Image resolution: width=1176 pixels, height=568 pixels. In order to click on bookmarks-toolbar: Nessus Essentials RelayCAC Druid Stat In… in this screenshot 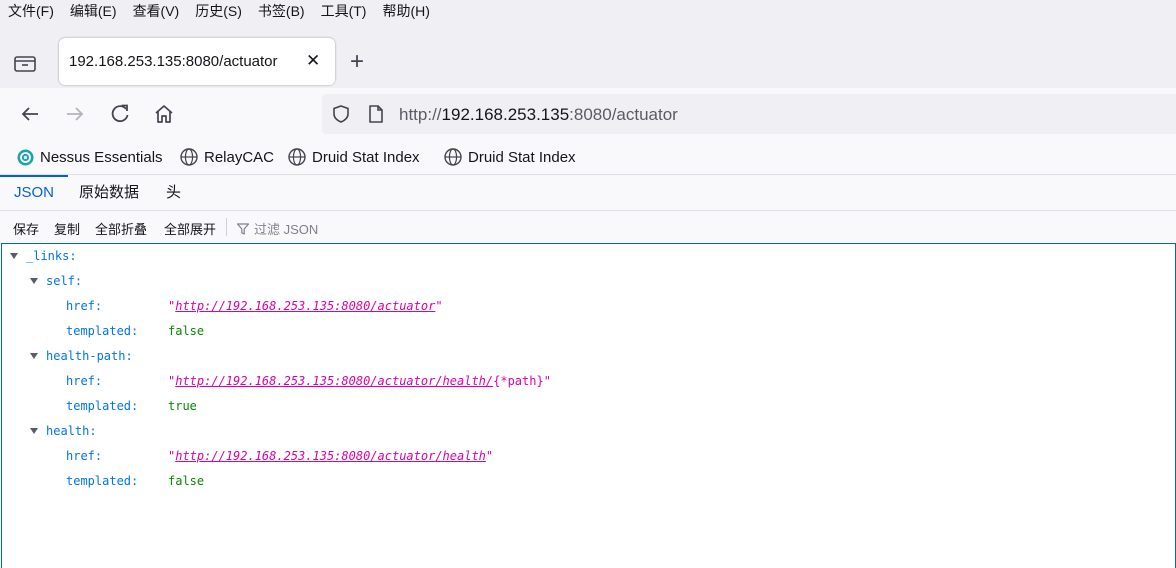, I will do `click(588, 156)`.